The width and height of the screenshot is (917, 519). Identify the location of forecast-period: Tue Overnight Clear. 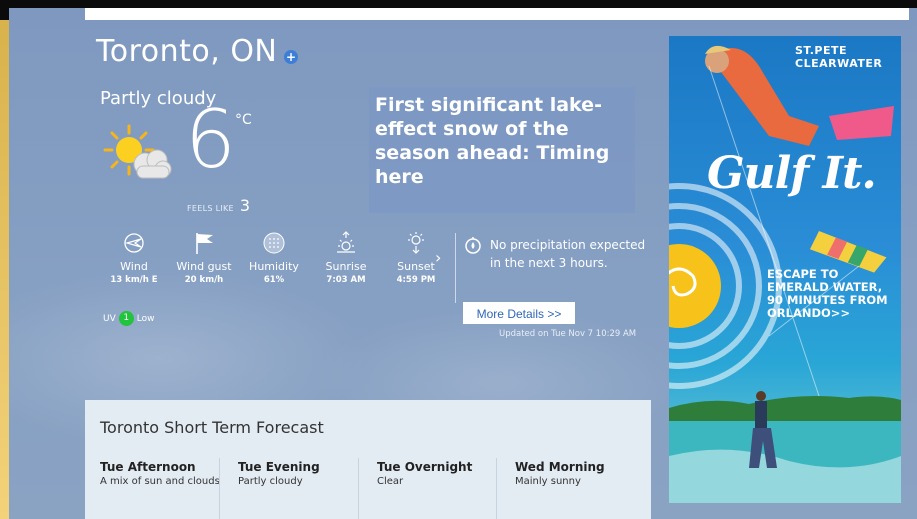
(446, 489).